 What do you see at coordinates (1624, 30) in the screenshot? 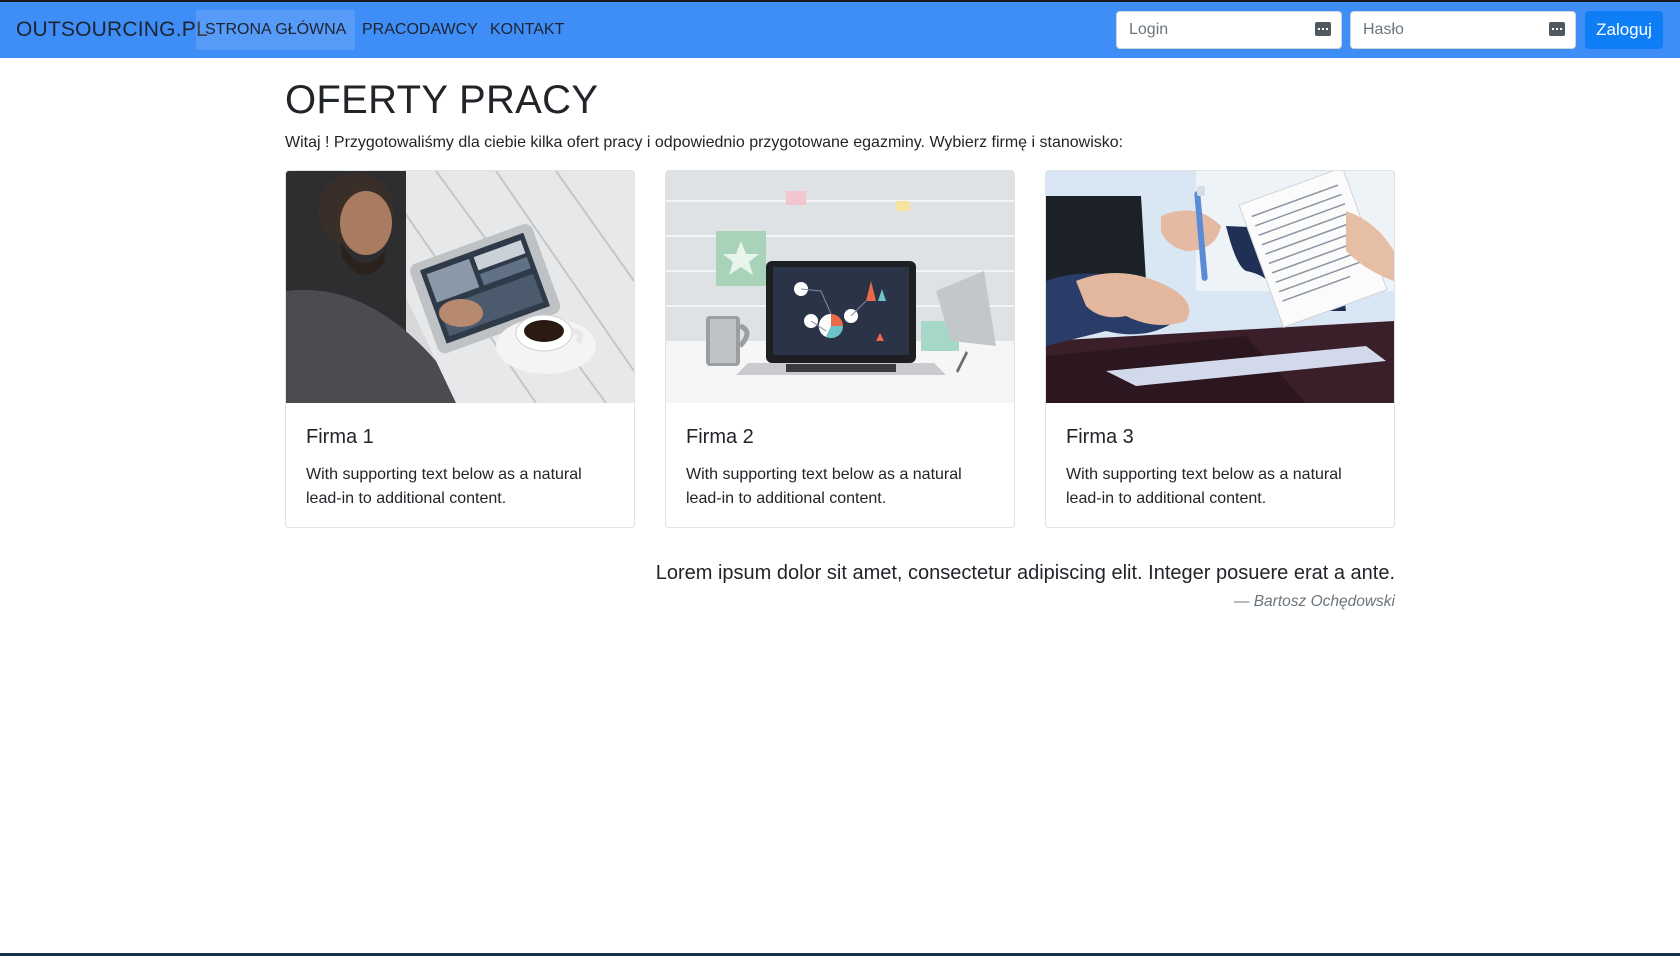
I see `login-button: Zaloguj` at bounding box center [1624, 30].